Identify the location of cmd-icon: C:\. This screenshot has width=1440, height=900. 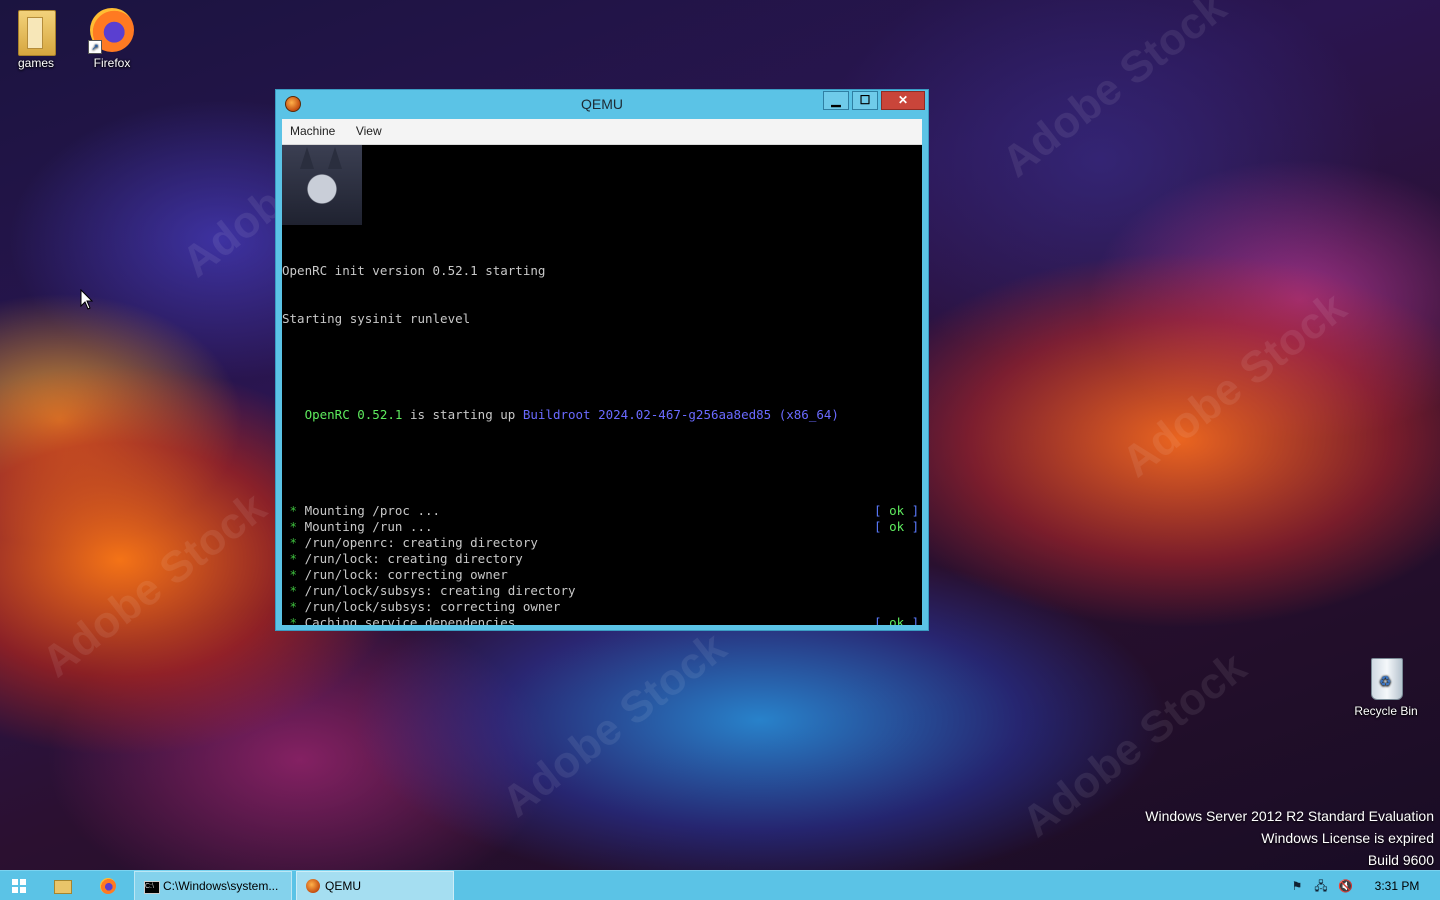
(152, 887).